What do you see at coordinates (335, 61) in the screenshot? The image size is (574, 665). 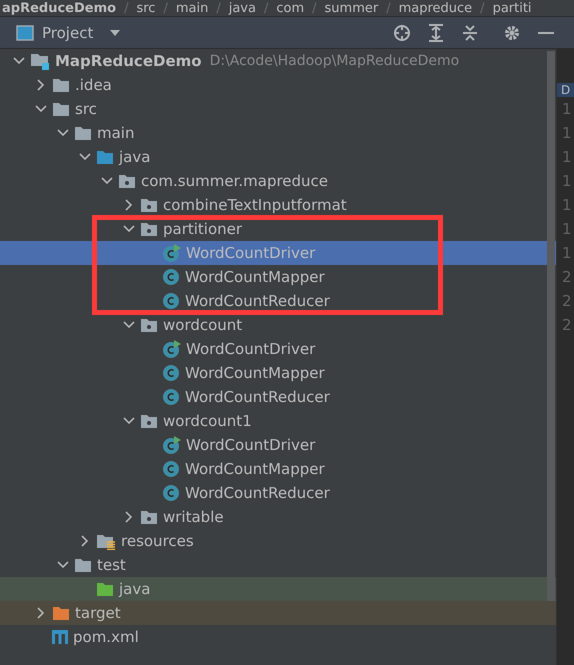 I see `item-path: D:\Acode\Hadoop\MapReduceDemo` at bounding box center [335, 61].